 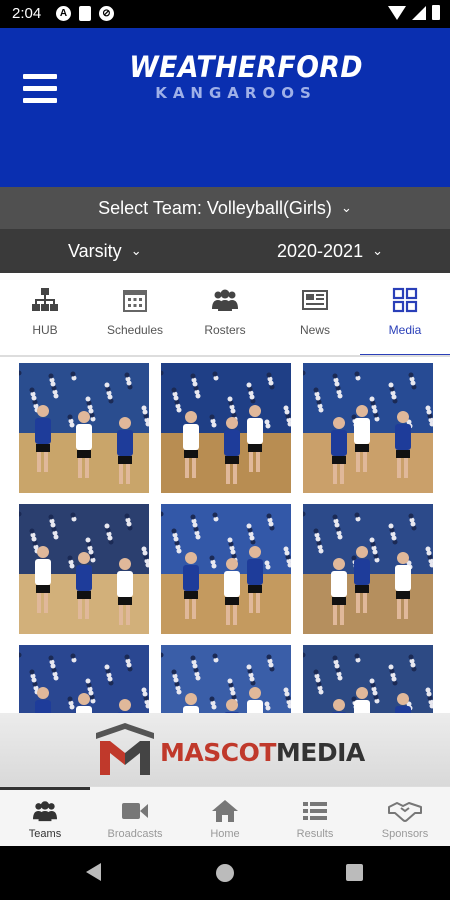 What do you see at coordinates (405, 812) in the screenshot?
I see `handshake-icon` at bounding box center [405, 812].